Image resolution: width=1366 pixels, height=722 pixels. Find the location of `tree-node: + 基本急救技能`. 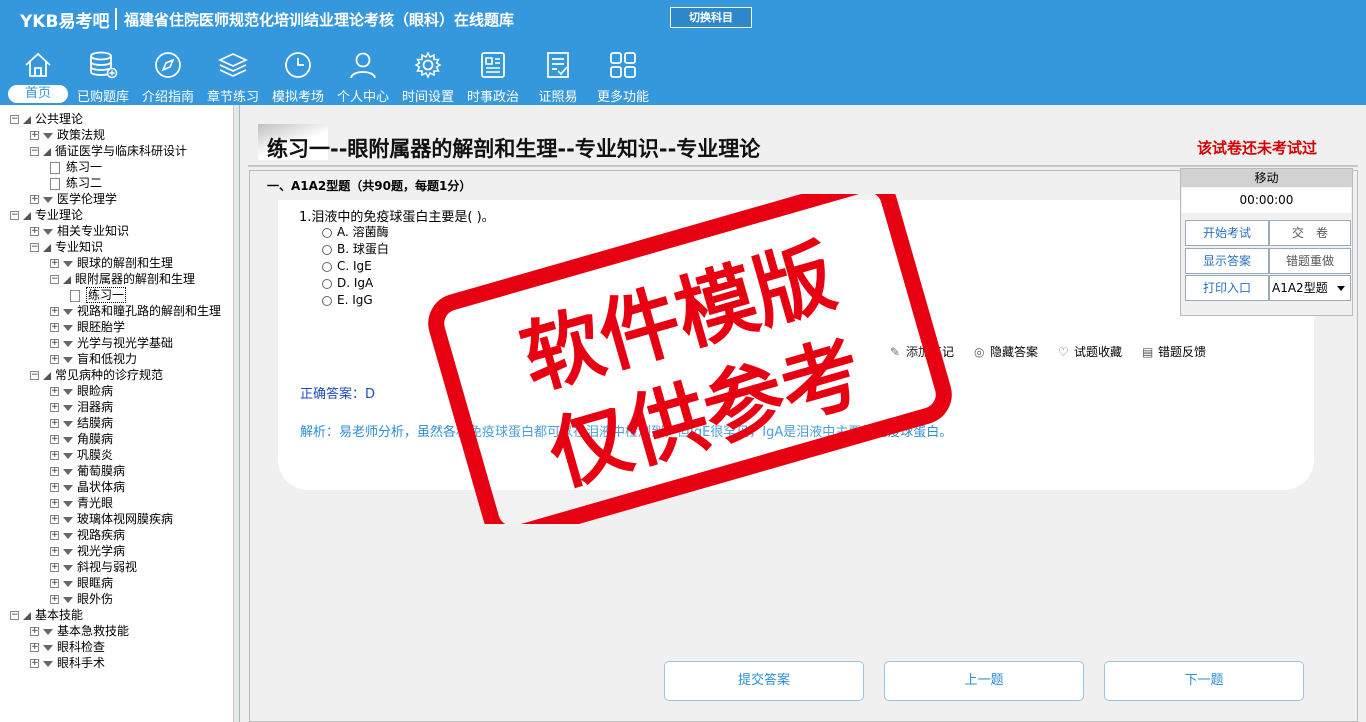

tree-node: + 基本急救技能 is located at coordinates (79, 631).